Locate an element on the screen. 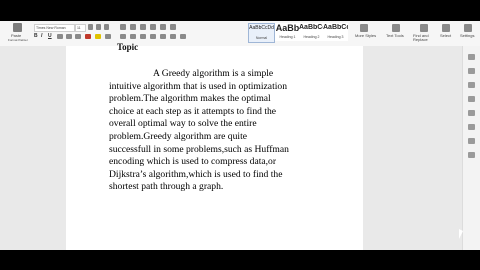  mouse-pointer-icon is located at coordinates (461, 234).